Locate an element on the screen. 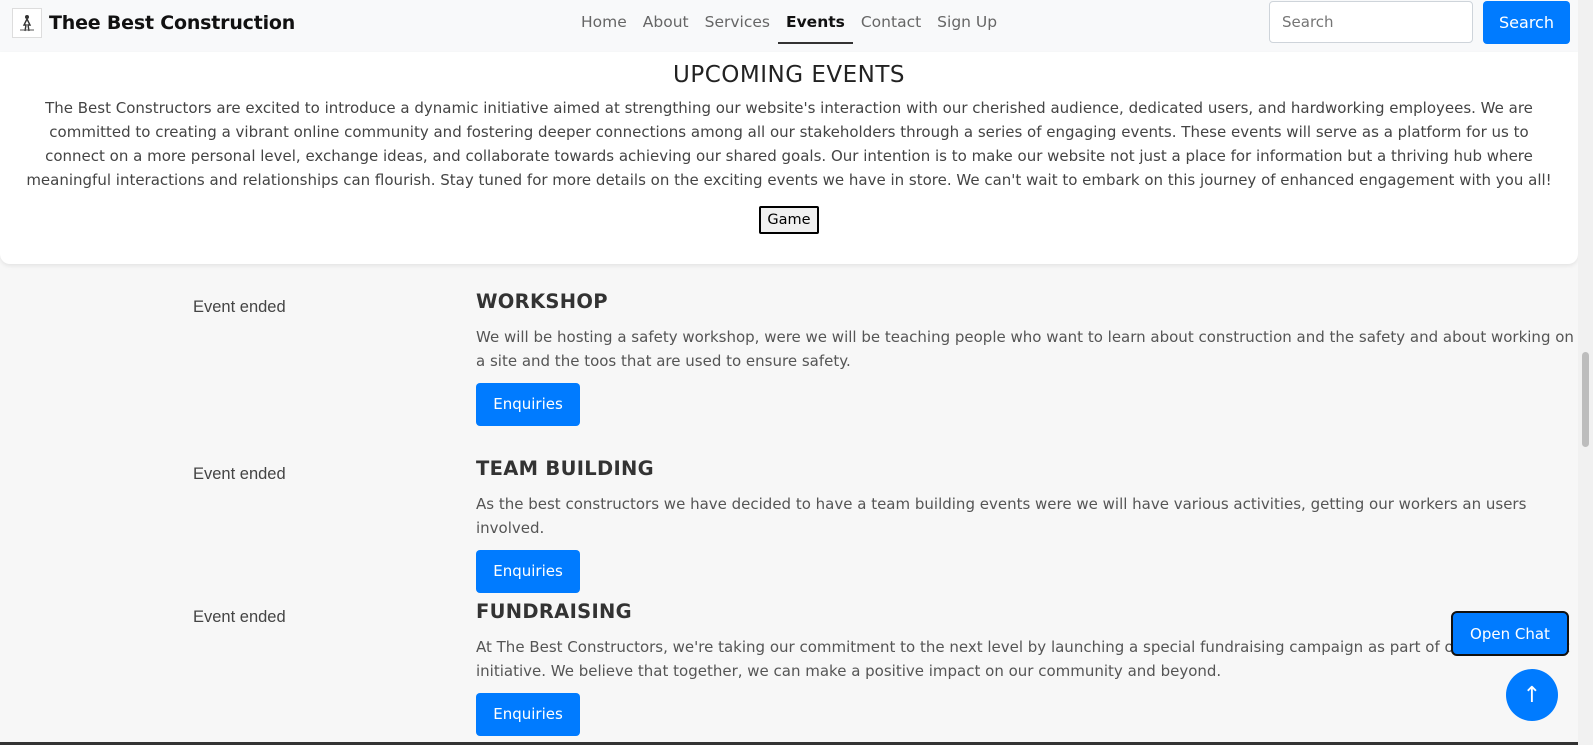  page-scrollbar is located at coordinates (1585, 372).